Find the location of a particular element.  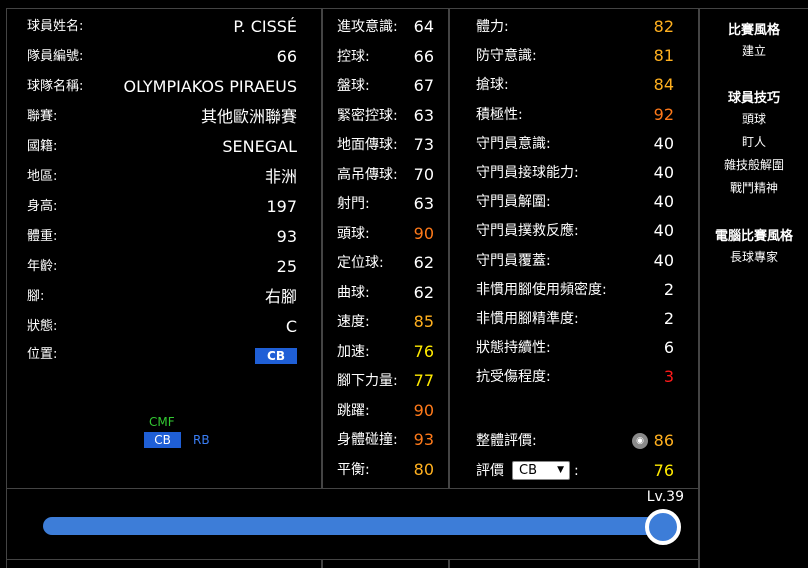

info-value: P. CISSÉ is located at coordinates (265, 26).